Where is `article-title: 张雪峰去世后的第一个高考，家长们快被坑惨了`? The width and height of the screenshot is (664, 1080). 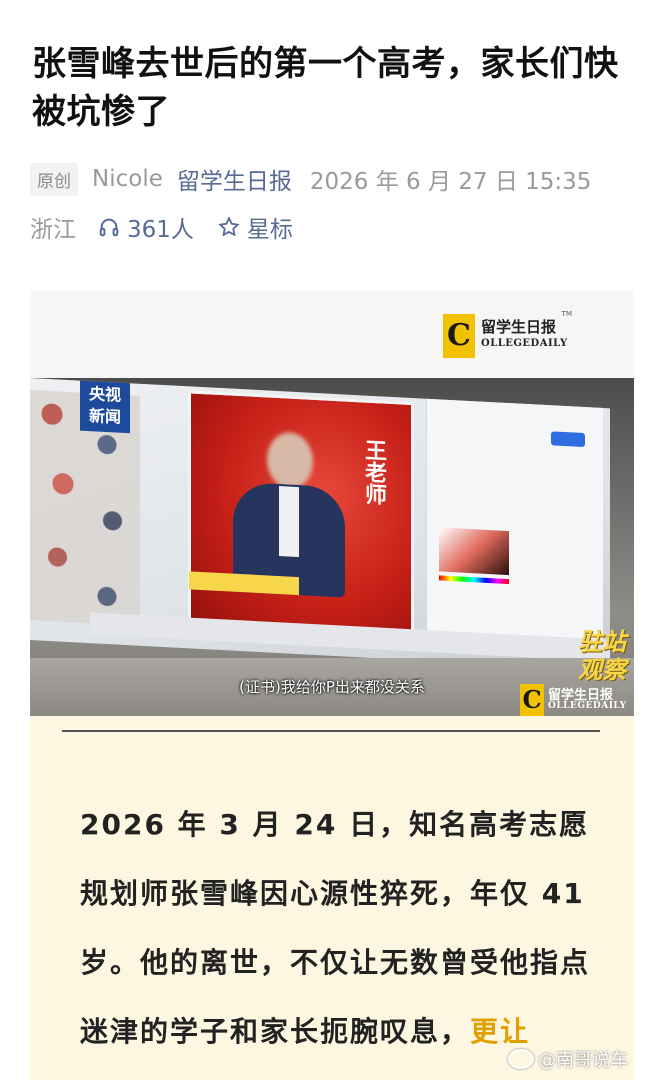
article-title: 张雪峰去世后的第一个高考，家长们快被坑惨了 is located at coordinates (325, 88).